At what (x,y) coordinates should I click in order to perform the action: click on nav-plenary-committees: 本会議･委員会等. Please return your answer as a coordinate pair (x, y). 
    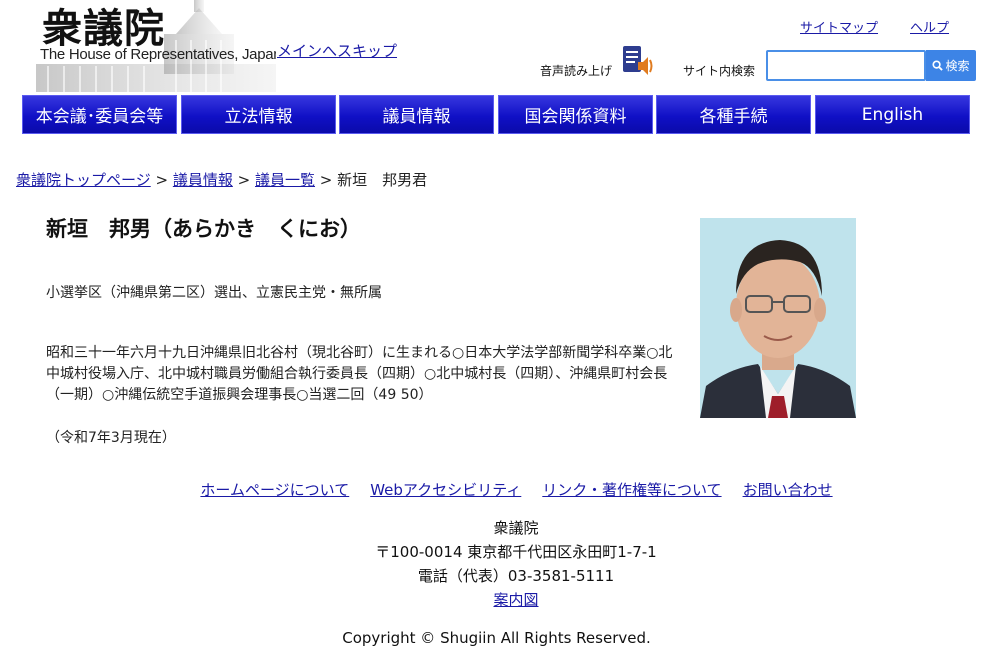
    Looking at the image, I should click on (99, 114).